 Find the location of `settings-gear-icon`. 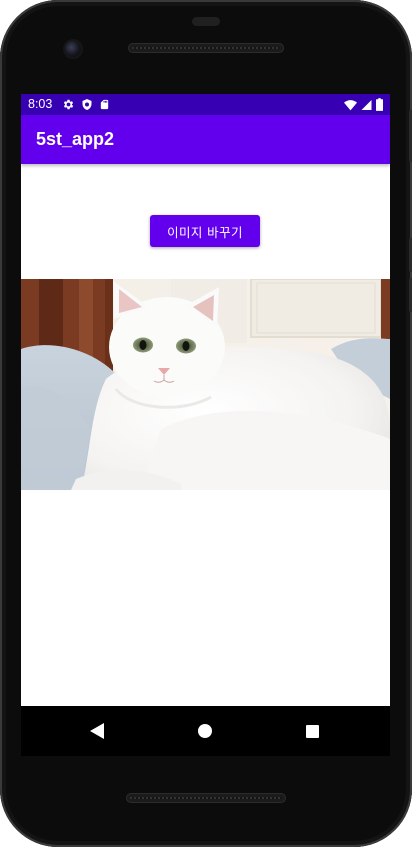

settings-gear-icon is located at coordinates (68, 106).